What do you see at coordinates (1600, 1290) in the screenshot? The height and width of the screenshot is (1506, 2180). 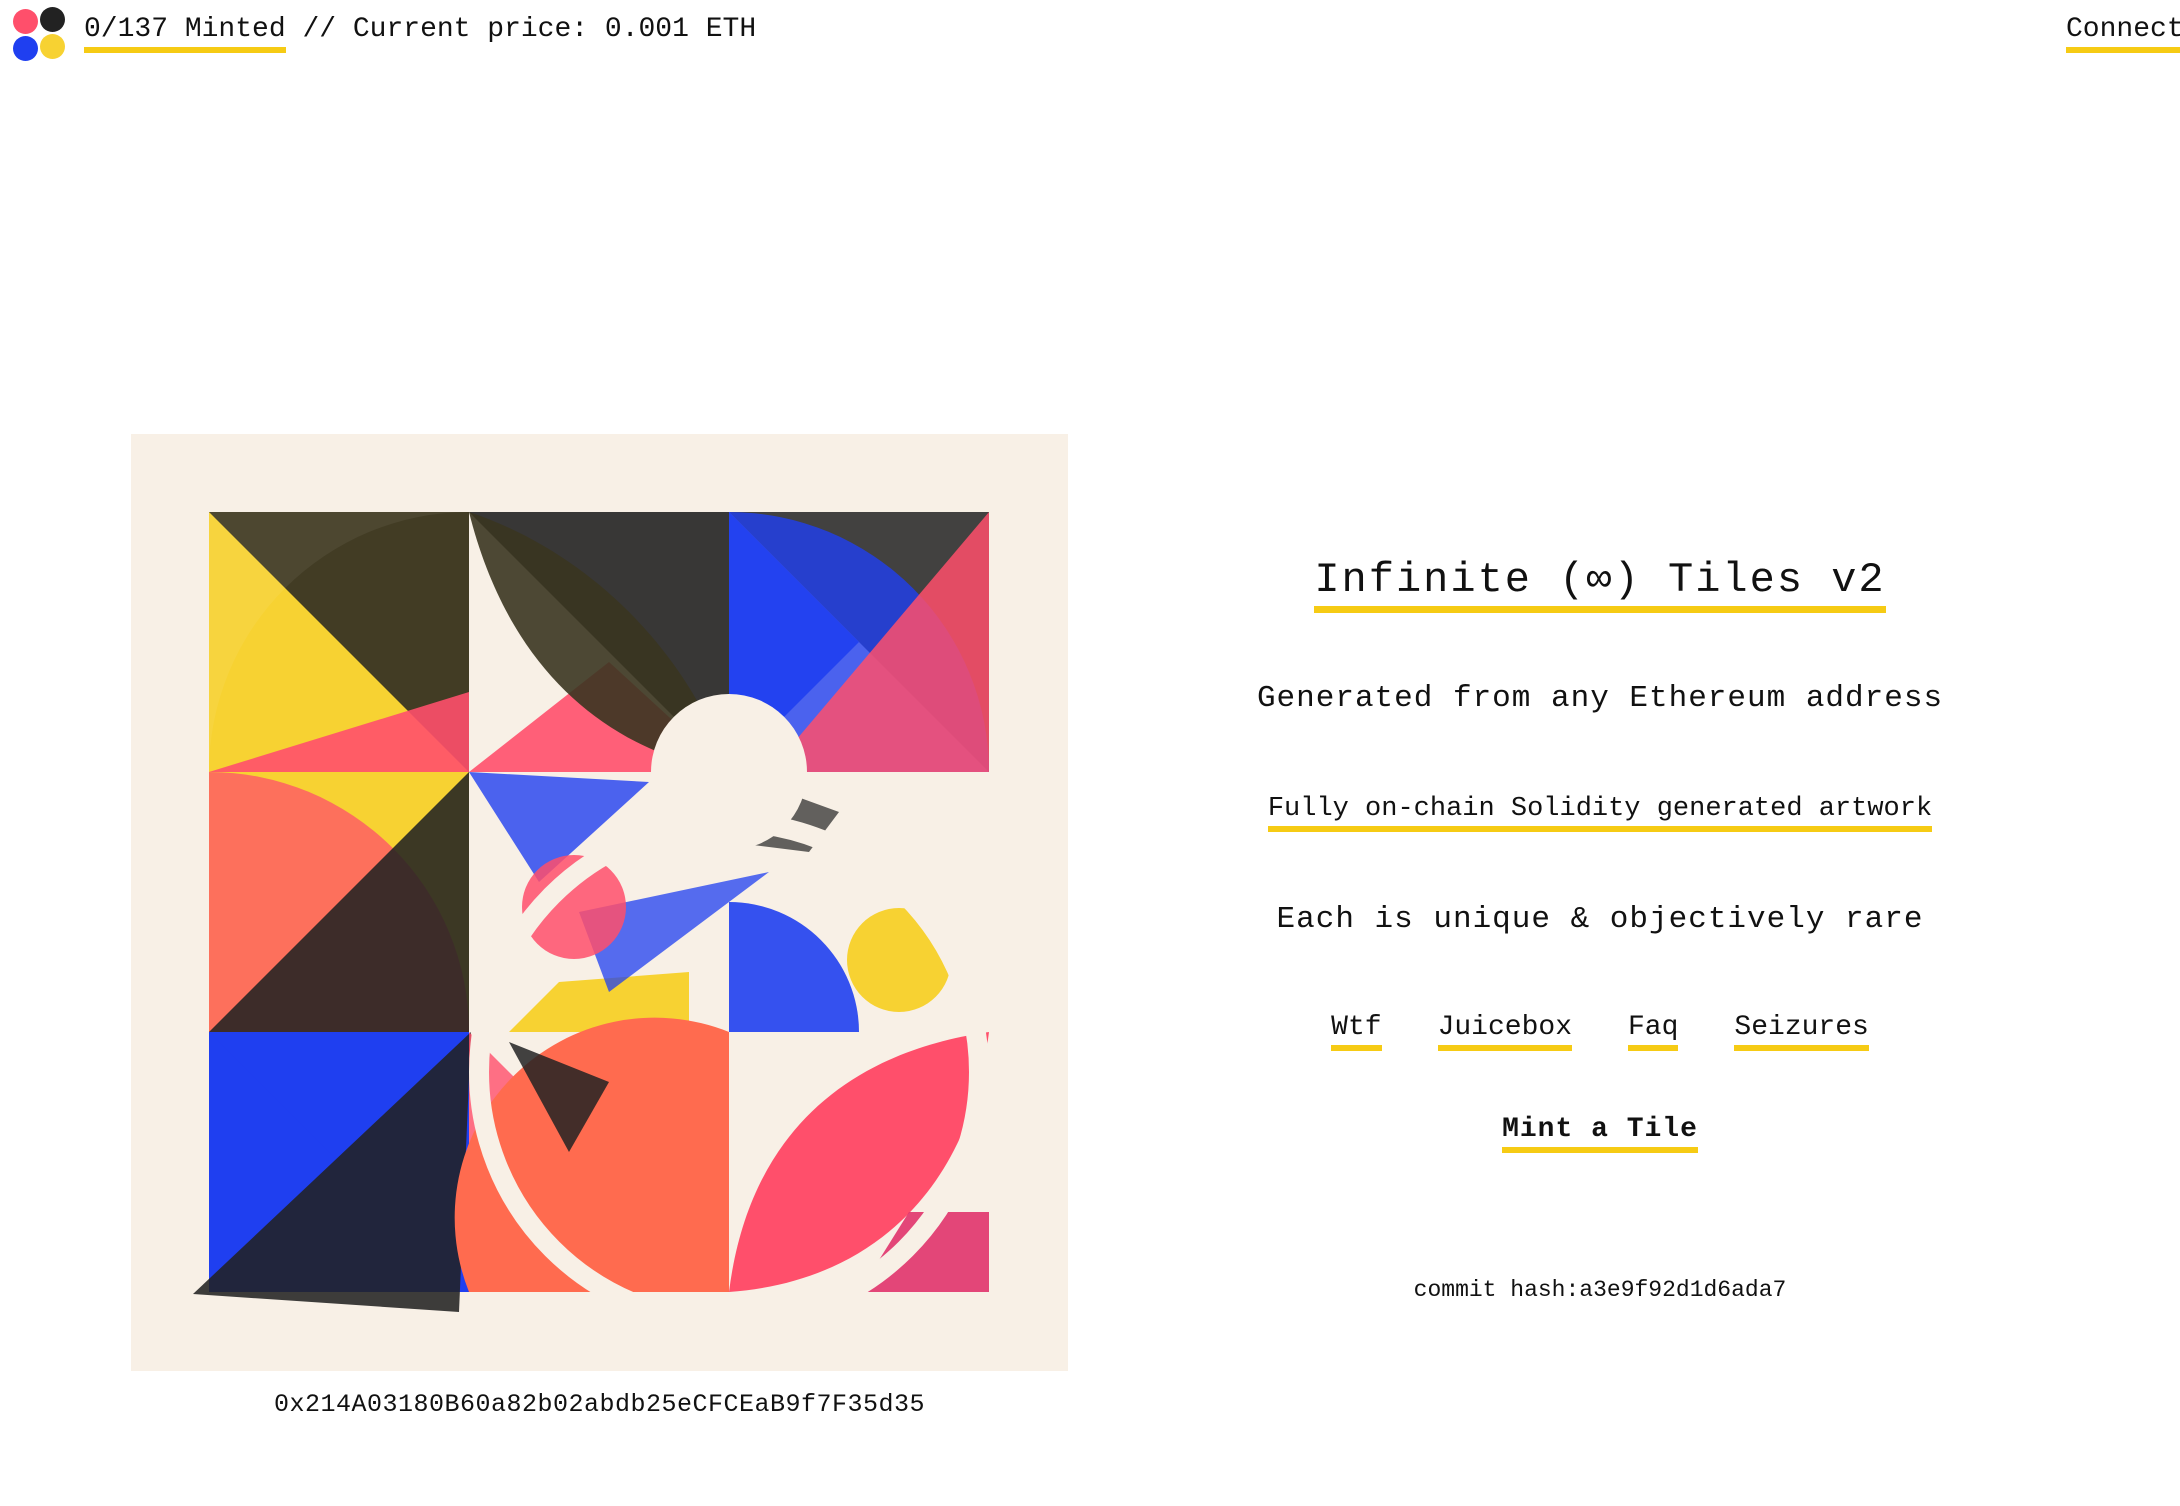 I see `commit-hash: commit hash:a3e9f92d1d6ada7` at bounding box center [1600, 1290].